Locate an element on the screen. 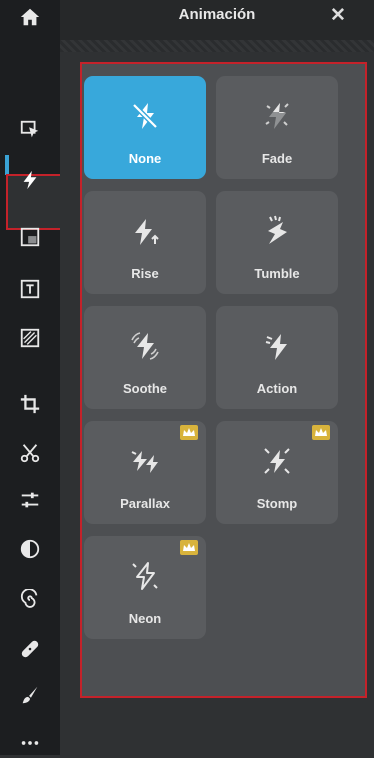 This screenshot has height=758, width=374. animation-label: Soothe is located at coordinates (145, 388).